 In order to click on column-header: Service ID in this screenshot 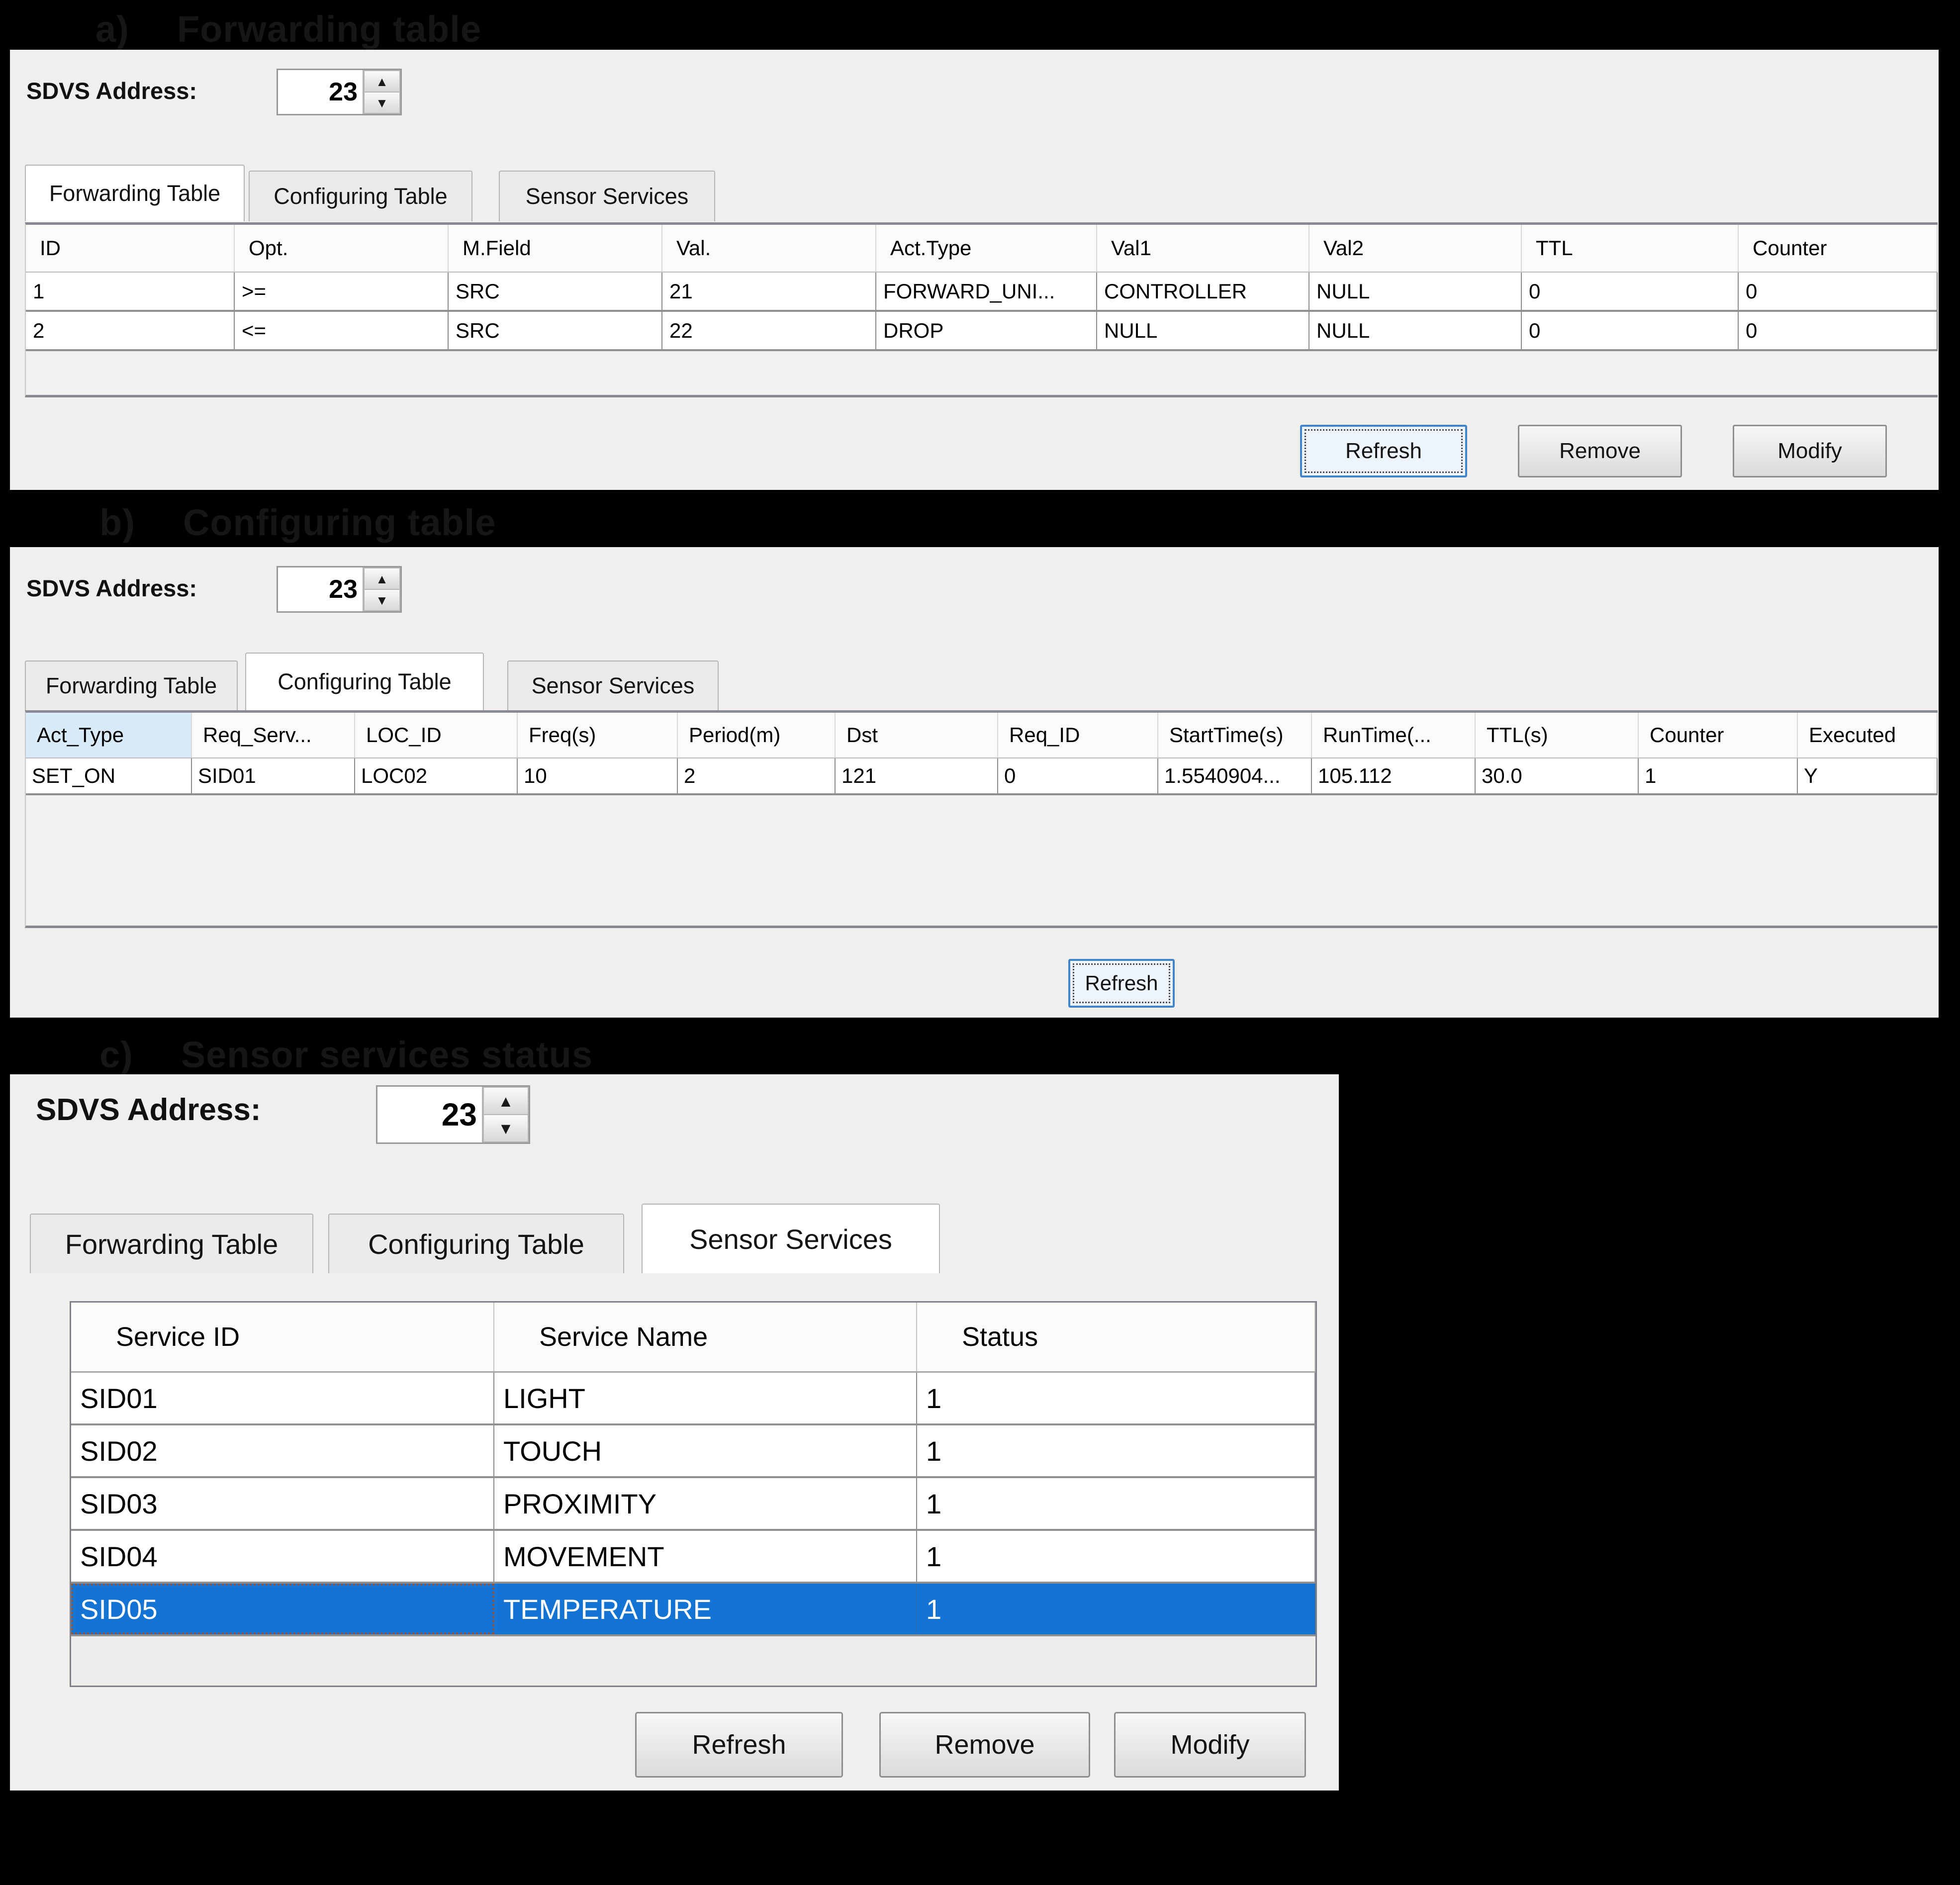, I will do `click(282, 1337)`.